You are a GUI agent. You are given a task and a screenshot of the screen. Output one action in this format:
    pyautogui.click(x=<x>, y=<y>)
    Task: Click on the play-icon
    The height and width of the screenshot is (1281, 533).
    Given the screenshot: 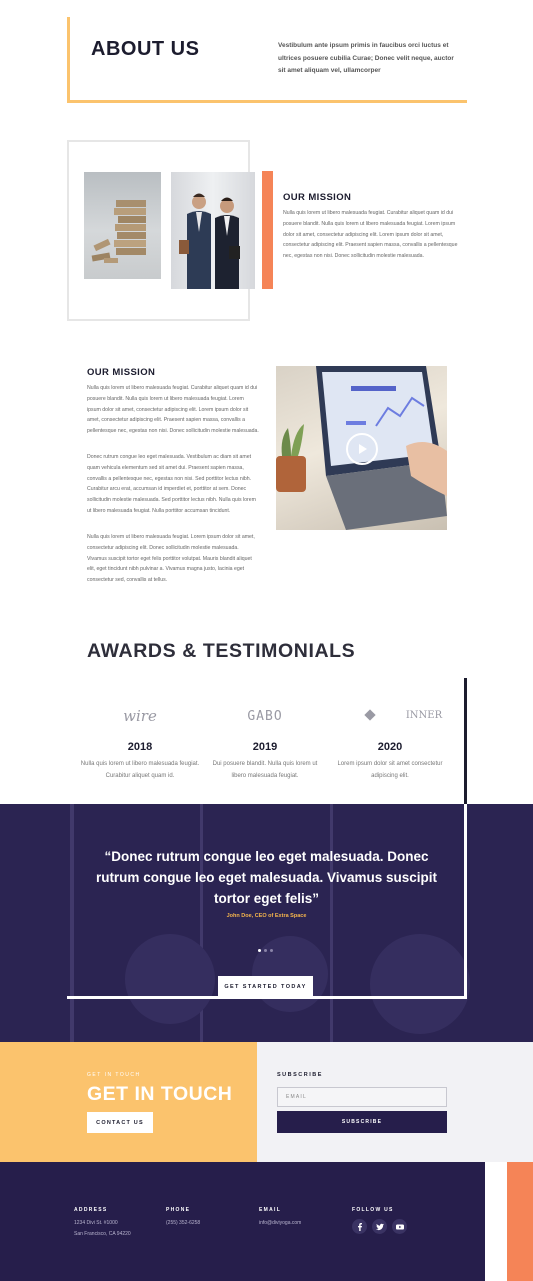 What is the action you would take?
    pyautogui.click(x=363, y=449)
    